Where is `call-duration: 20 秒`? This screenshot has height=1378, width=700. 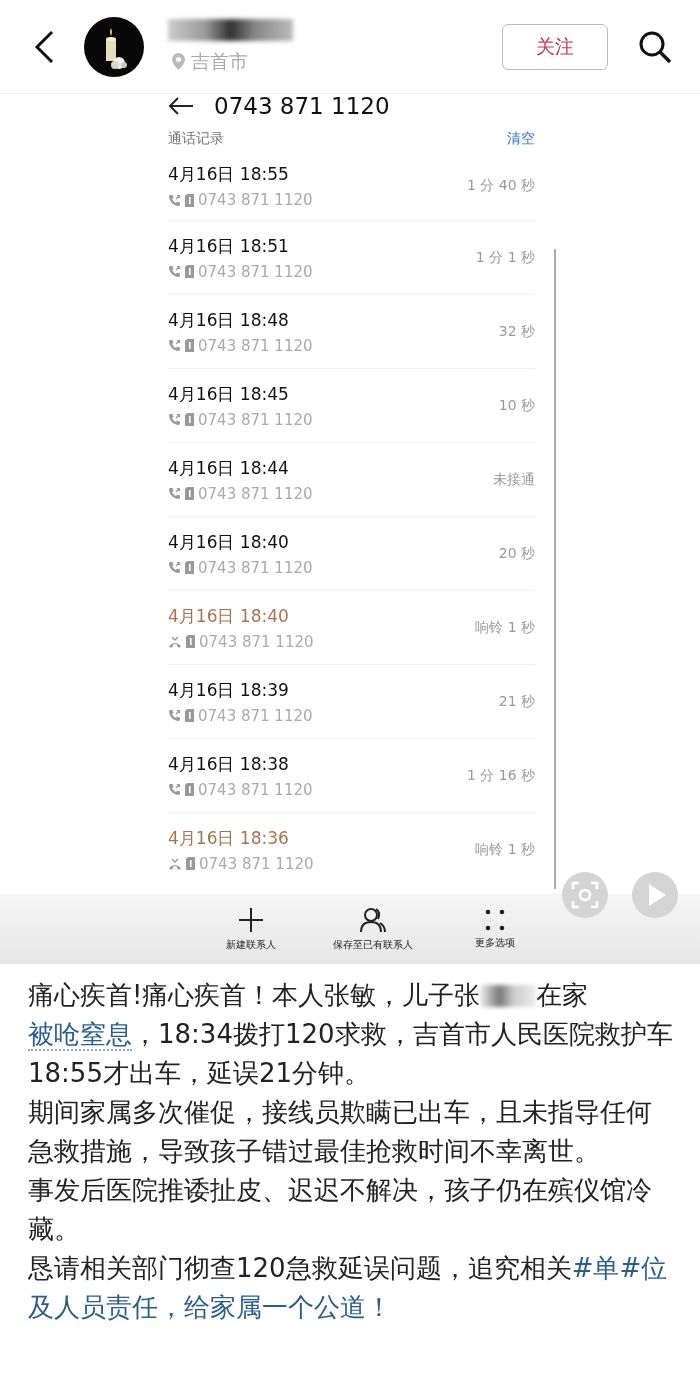
call-duration: 20 秒 is located at coordinates (516, 553).